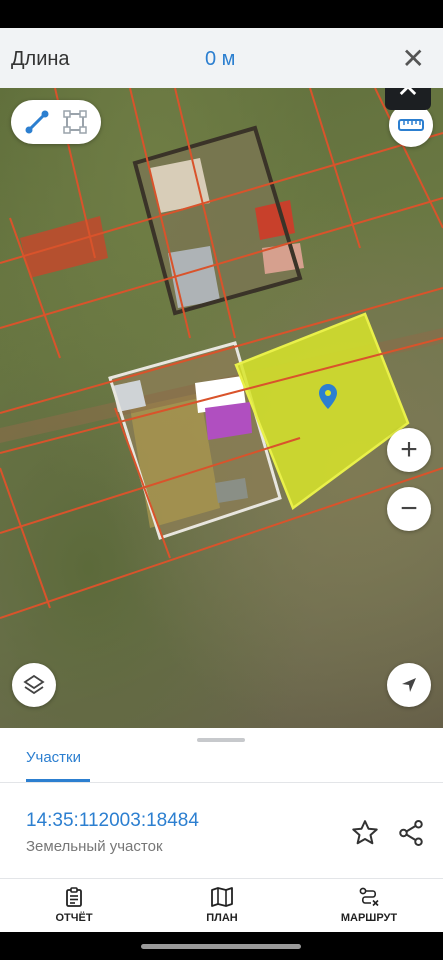 Image resolution: width=443 pixels, height=960 pixels. Describe the element at coordinates (365, 833) in the screenshot. I see `favorite-star-icon` at that location.